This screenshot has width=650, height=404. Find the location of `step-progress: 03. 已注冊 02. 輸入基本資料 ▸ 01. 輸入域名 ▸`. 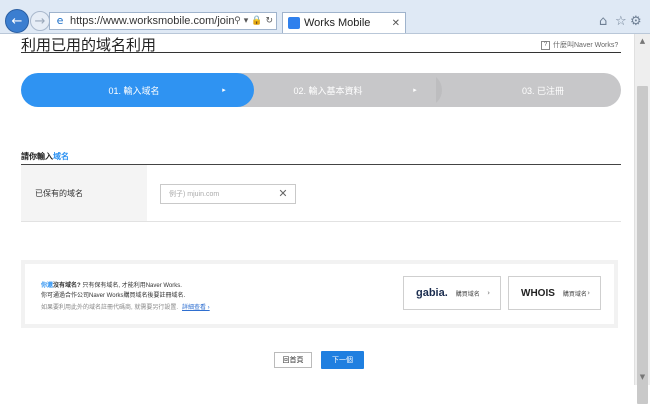

step-progress: 03. 已注冊 02. 輸入基本資料 ▸ 01. 輸入域名 ▸ is located at coordinates (321, 90).